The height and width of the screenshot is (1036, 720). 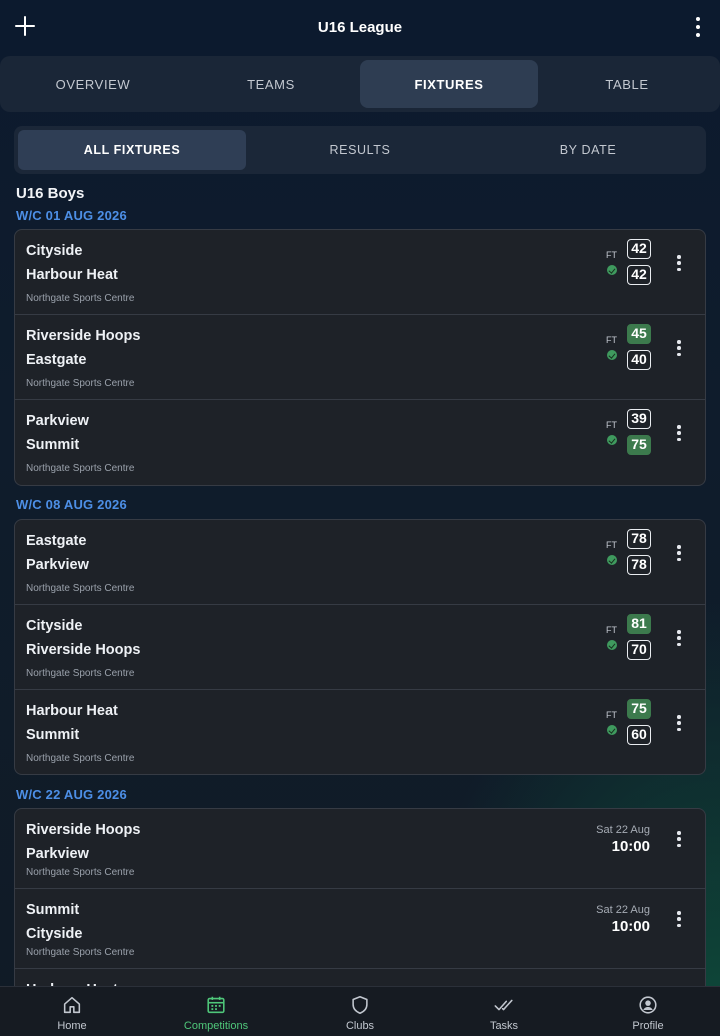 I want to click on nav-home: Home, so click(x=72, y=1011).